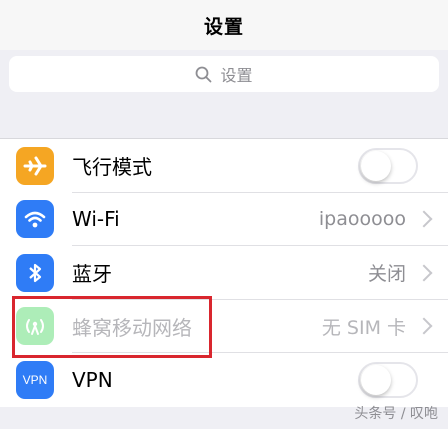 This screenshot has width=448, height=429. I want to click on navigation-bar: 设置, so click(224, 25).